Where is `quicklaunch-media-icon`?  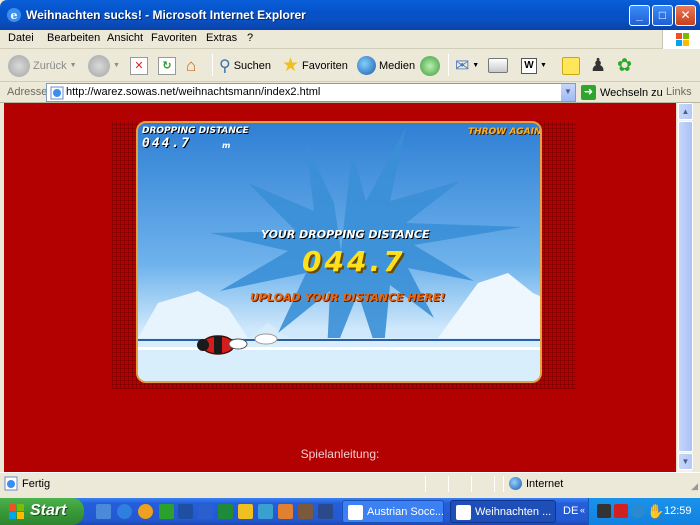 quicklaunch-media-icon is located at coordinates (145, 511).